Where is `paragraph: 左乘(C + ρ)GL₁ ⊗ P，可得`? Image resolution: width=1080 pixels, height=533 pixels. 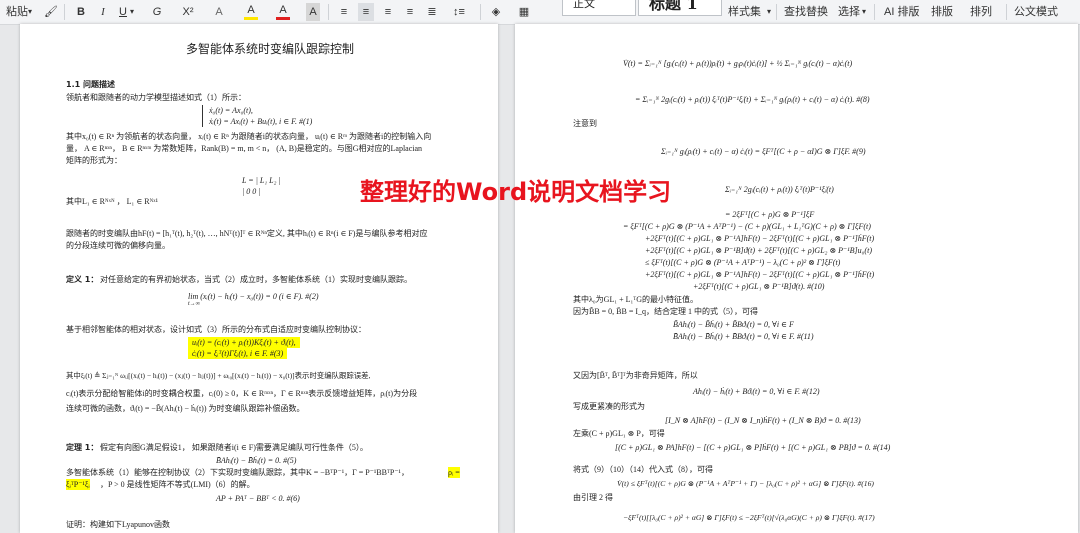 paragraph: 左乘(C + ρ)GL₁ ⊗ P，可得 is located at coordinates (619, 433).